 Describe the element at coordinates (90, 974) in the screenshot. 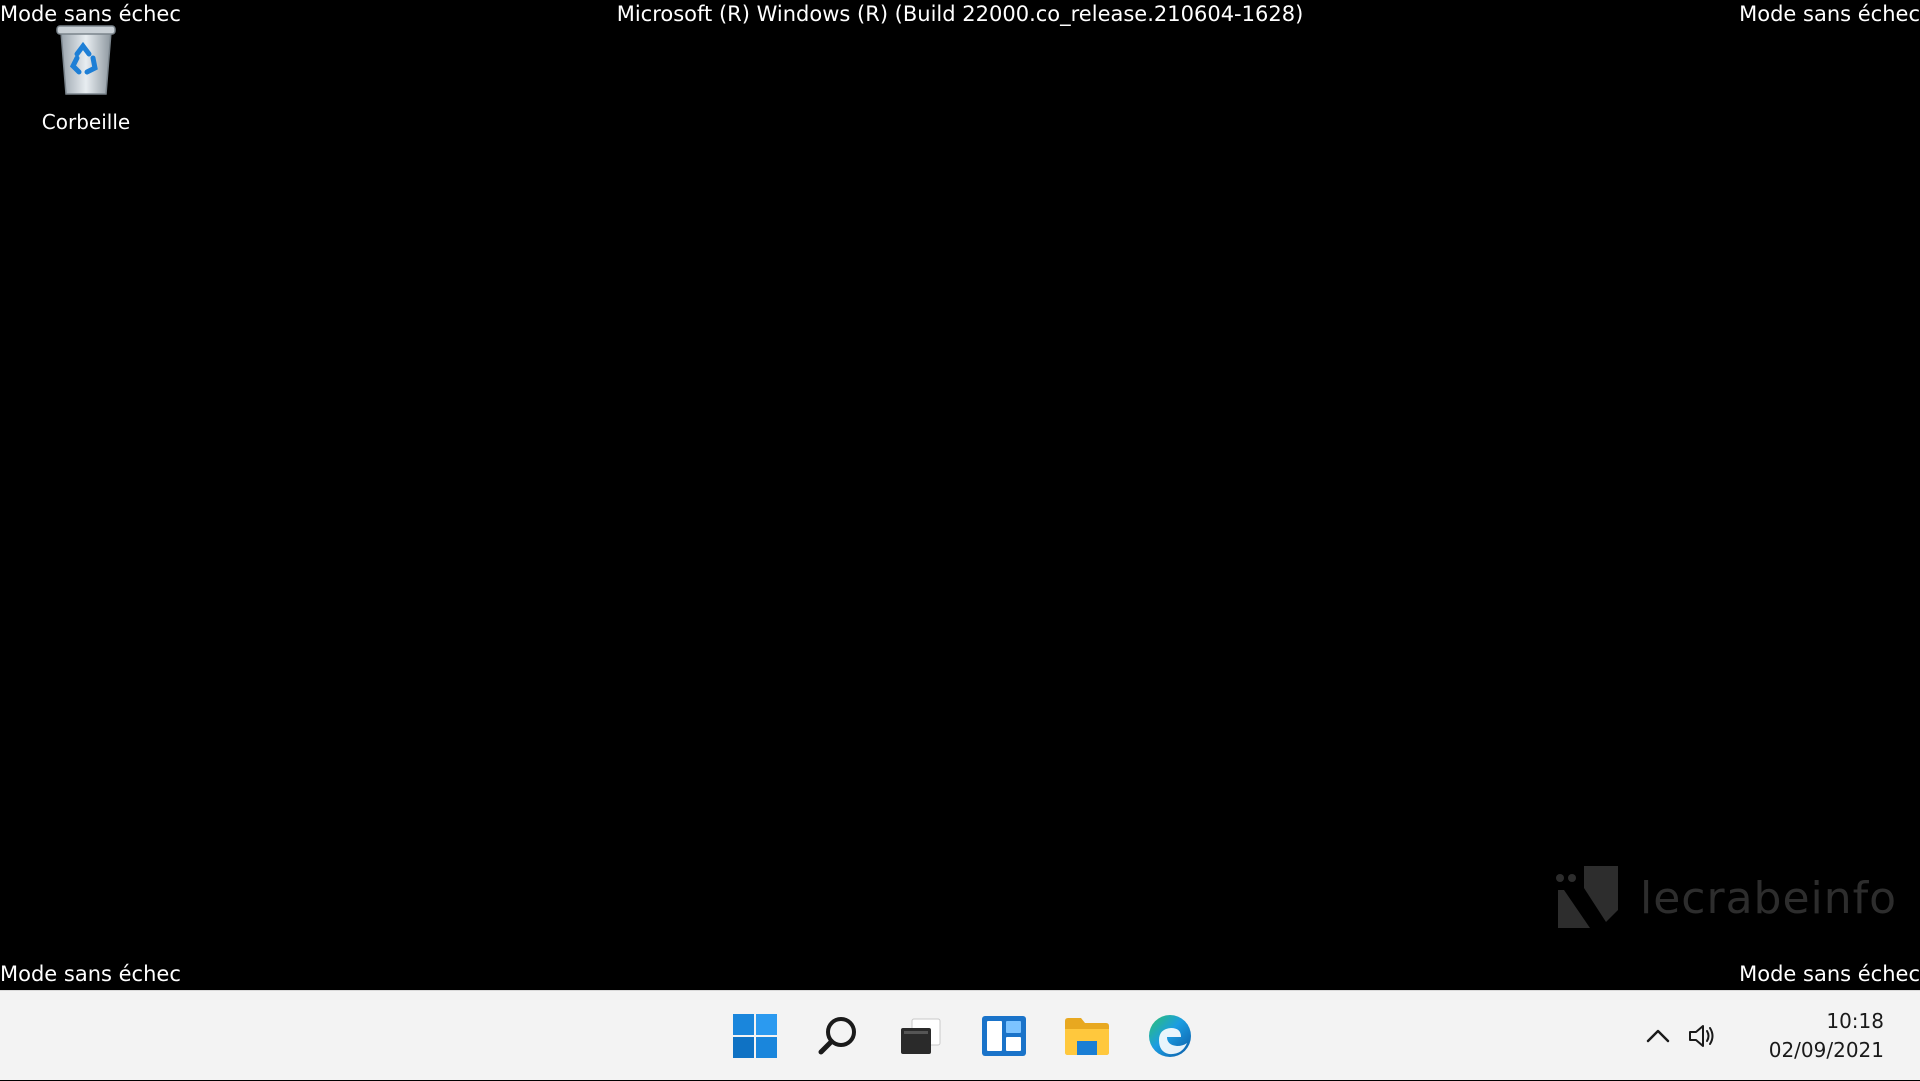

I see `safe-mode-label-bottom-left: Mode sans échec` at that location.